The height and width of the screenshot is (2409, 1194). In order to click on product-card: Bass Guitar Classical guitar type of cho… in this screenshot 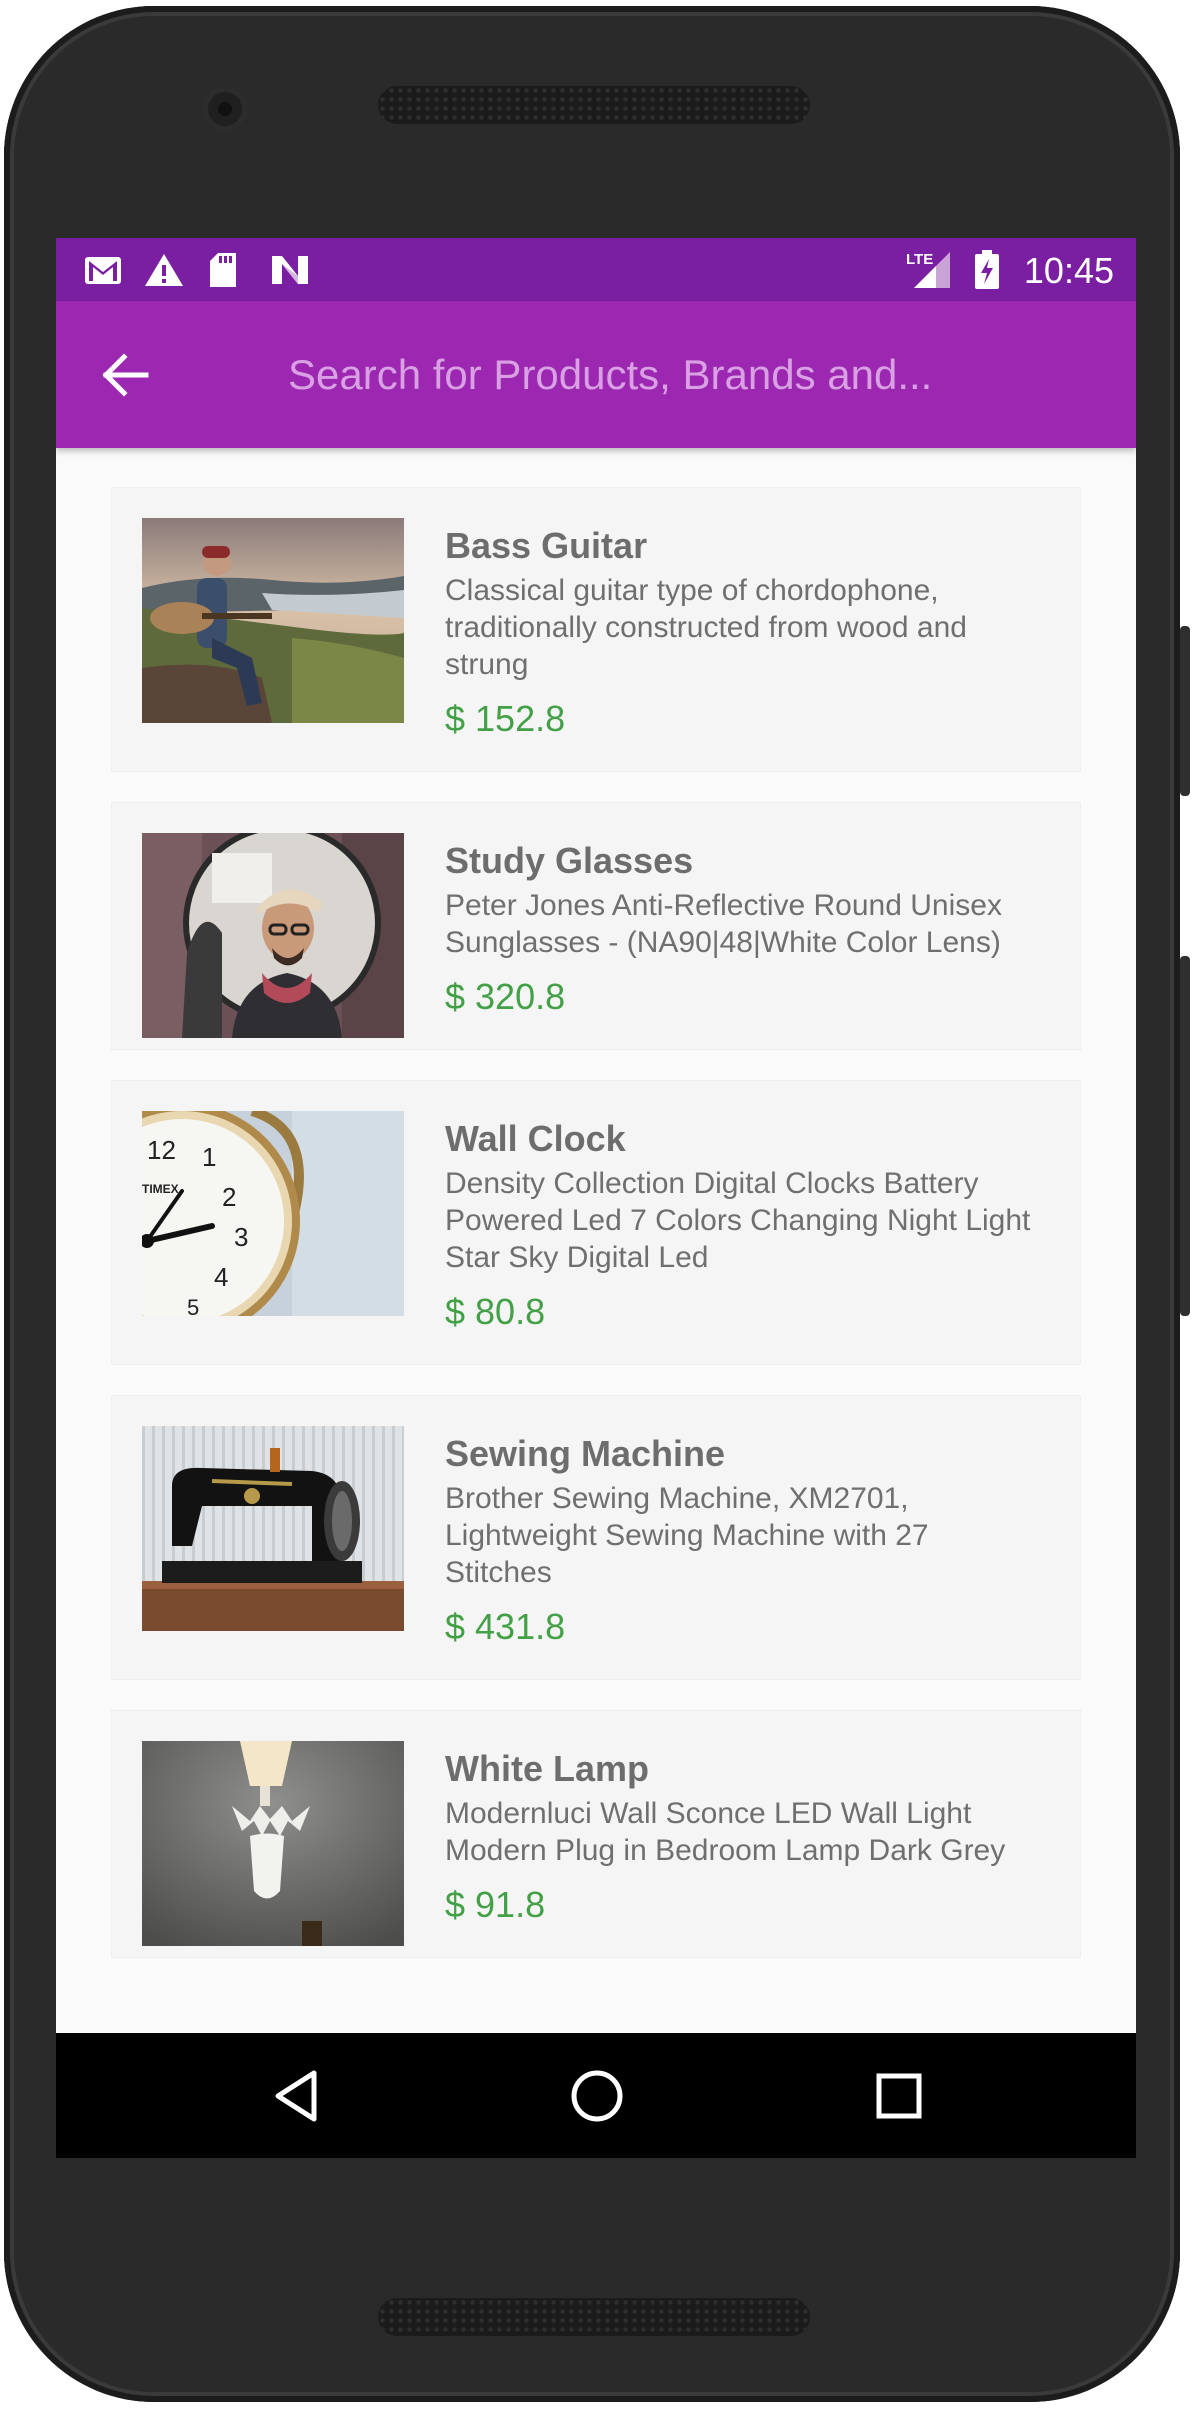, I will do `click(596, 629)`.